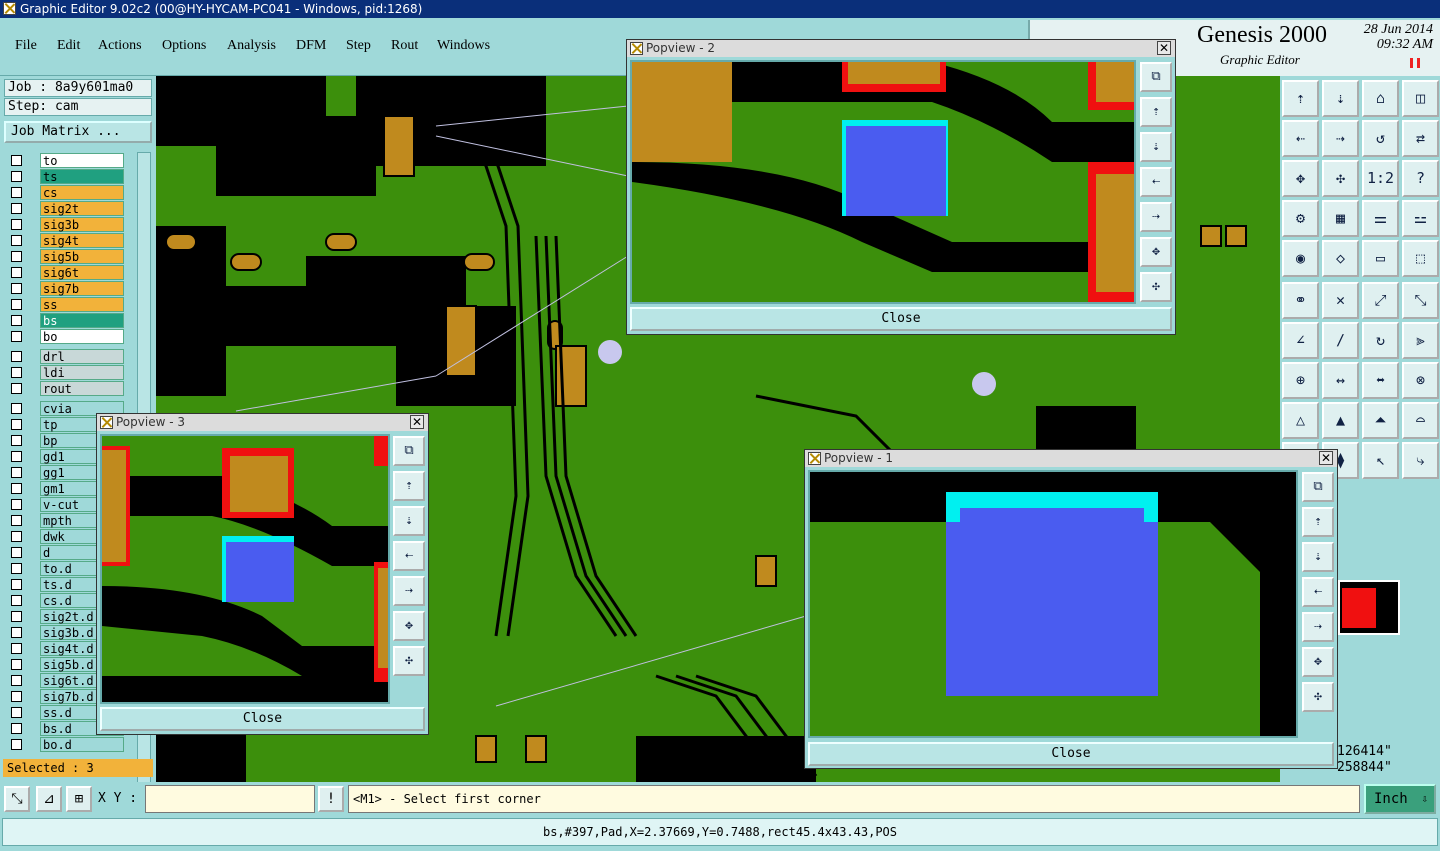  What do you see at coordinates (417, 422) in the screenshot?
I see `popview-3-close-x: ✕` at bounding box center [417, 422].